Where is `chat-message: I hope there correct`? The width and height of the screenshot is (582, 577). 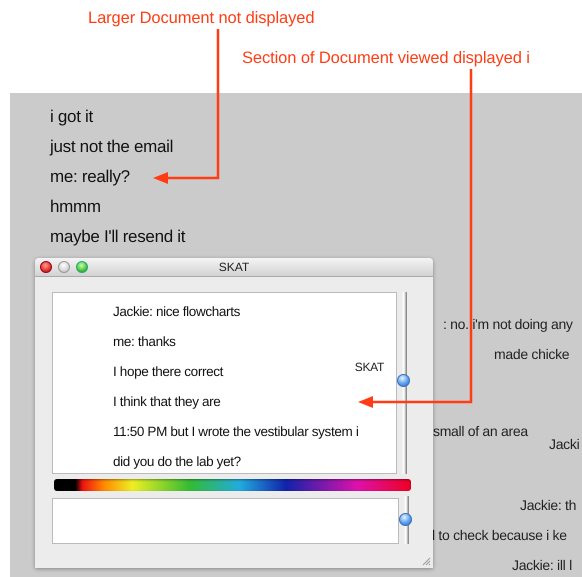
chat-message: I hope there correct is located at coordinates (168, 372).